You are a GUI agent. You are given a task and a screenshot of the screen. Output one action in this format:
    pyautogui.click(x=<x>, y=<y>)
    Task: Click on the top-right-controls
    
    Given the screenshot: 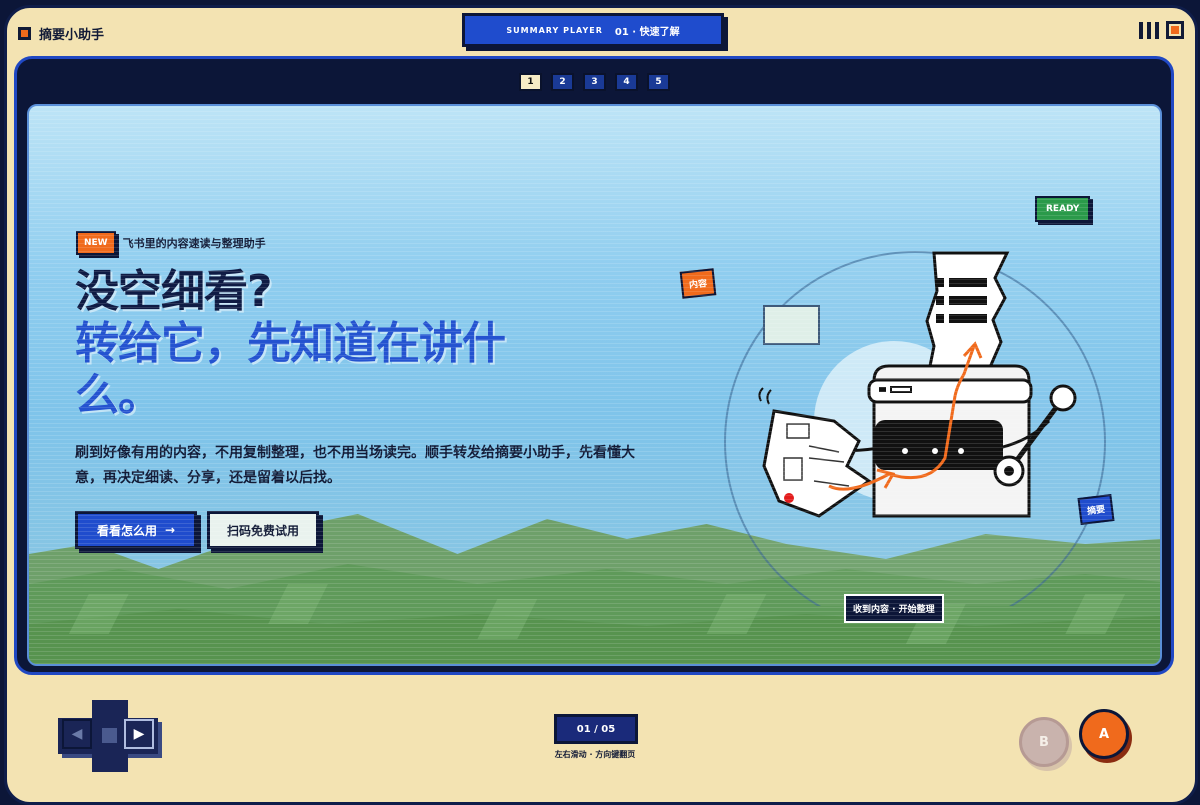 What is the action you would take?
    pyautogui.click(x=1161, y=30)
    